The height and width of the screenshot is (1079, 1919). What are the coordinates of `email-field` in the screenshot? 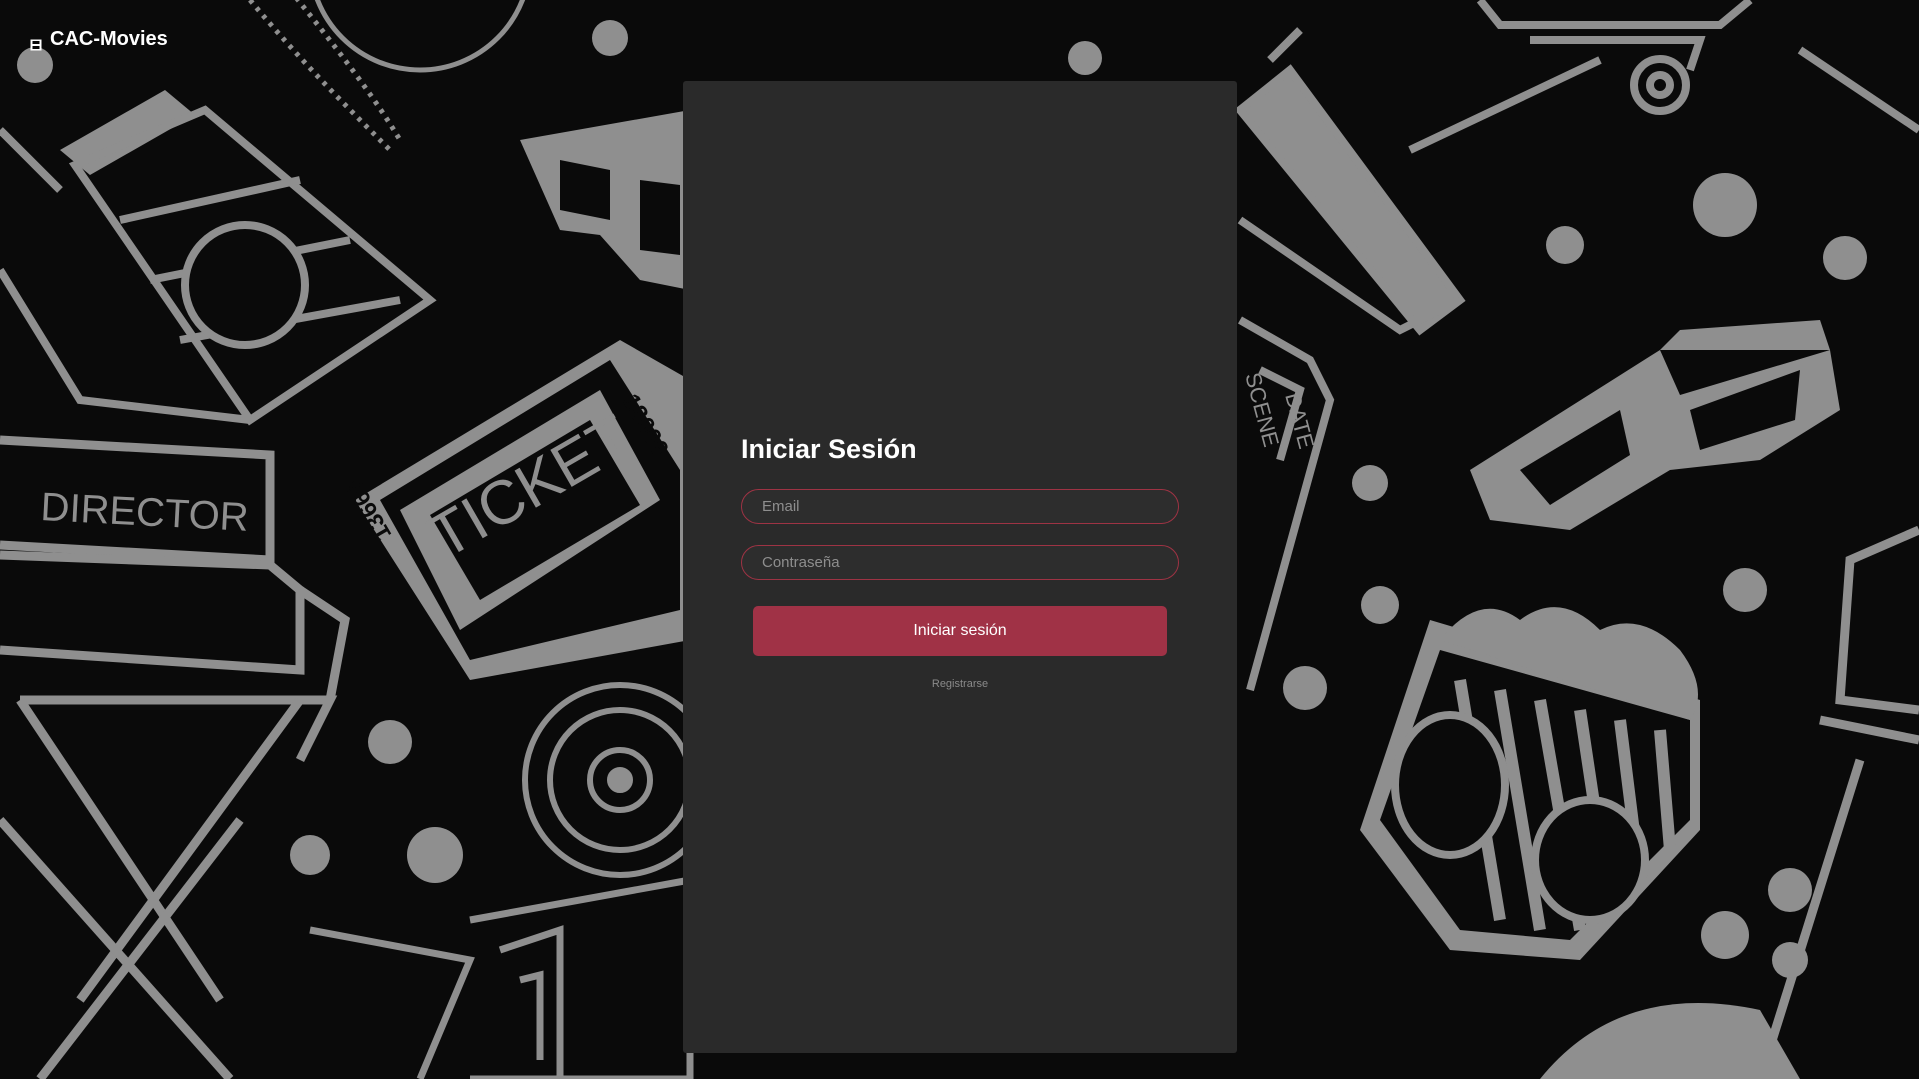 It's located at (960, 506).